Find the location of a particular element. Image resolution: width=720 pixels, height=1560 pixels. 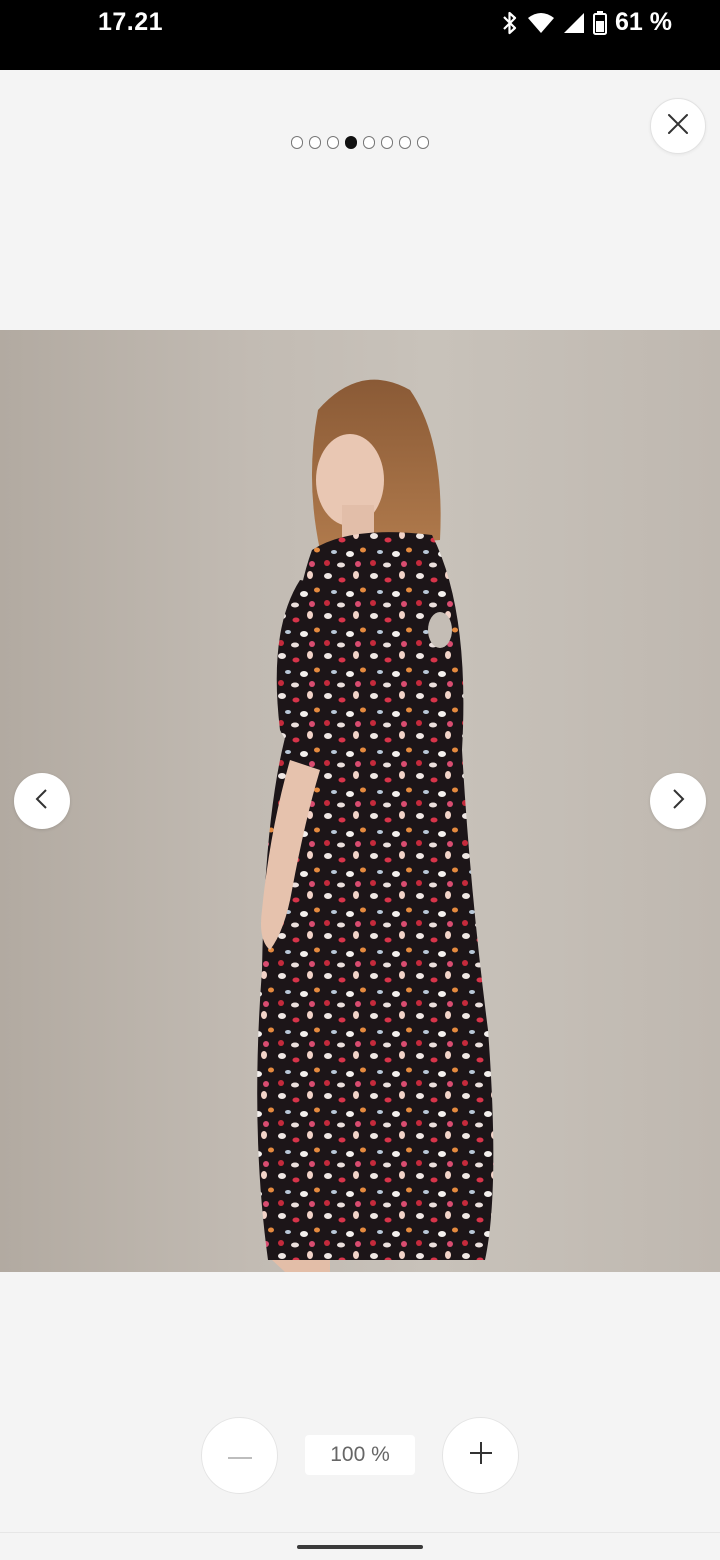

chevron-right-icon is located at coordinates (678, 801).